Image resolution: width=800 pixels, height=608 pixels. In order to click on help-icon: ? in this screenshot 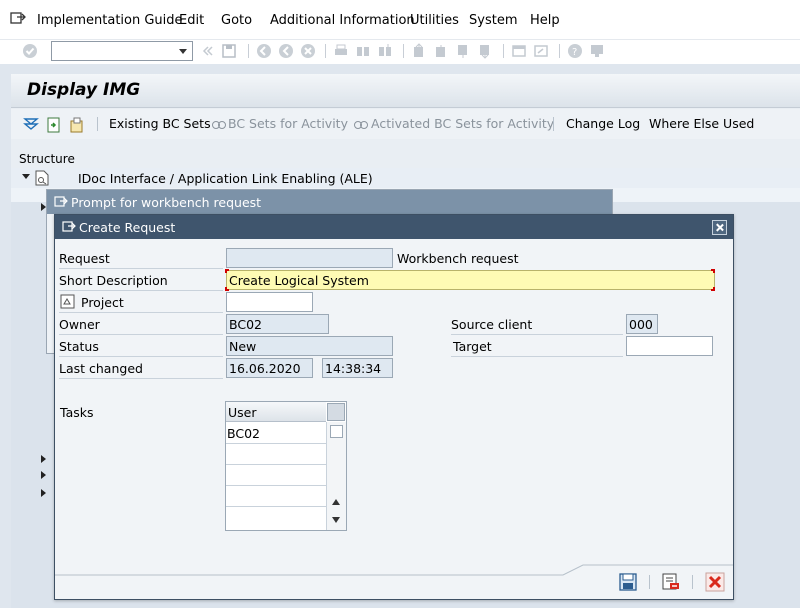, I will do `click(575, 51)`.